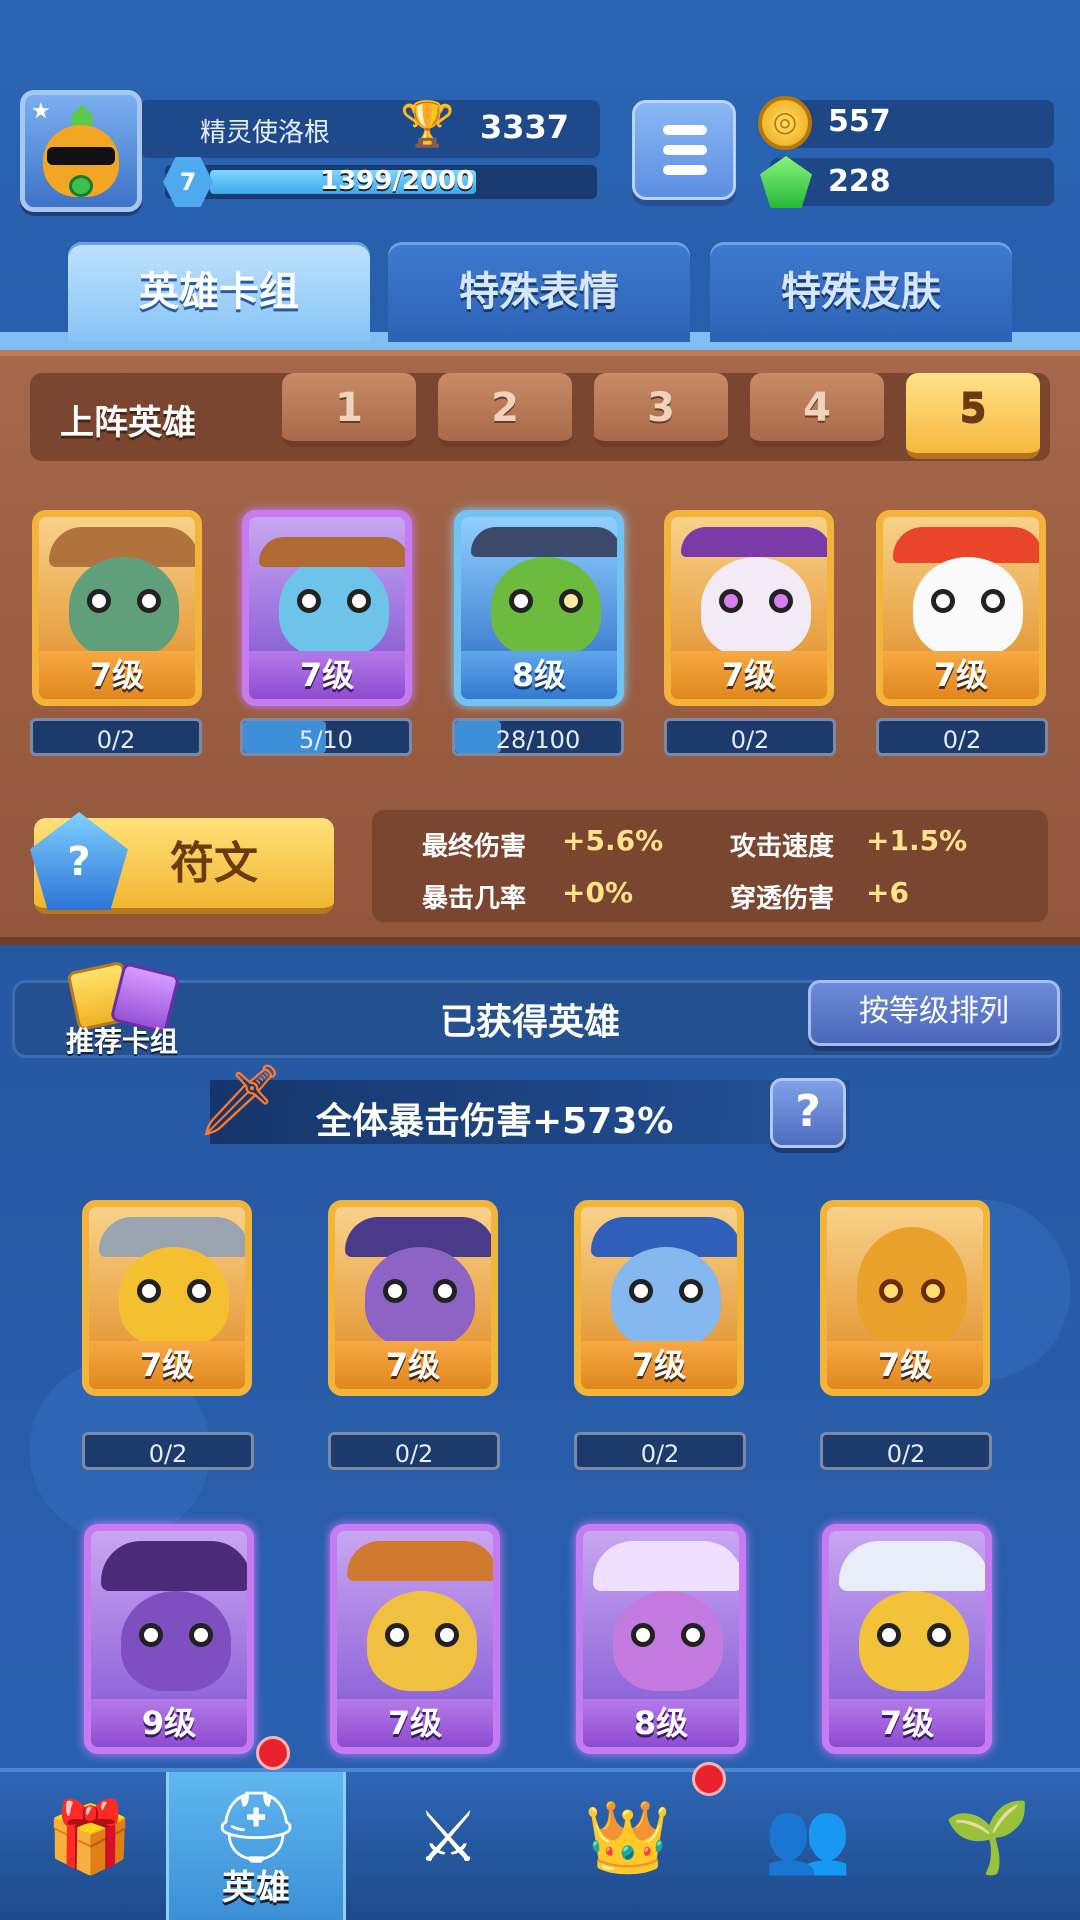  I want to click on nav-battle: ⚔, so click(448, 1846).